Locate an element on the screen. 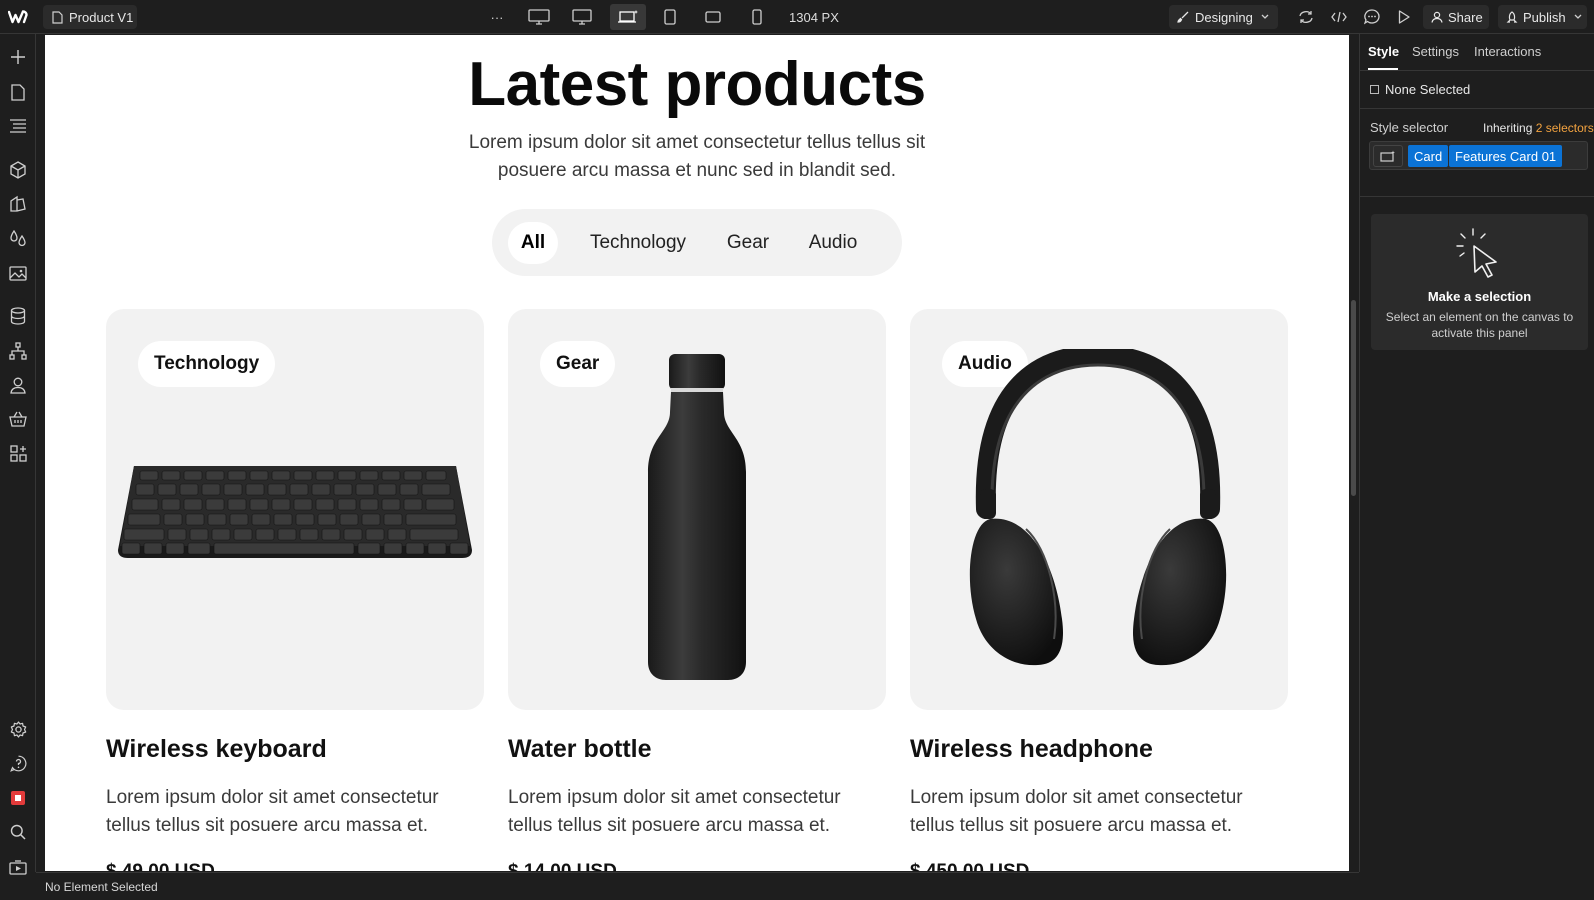  canvas-width-readout: 1304 PX is located at coordinates (814, 17).